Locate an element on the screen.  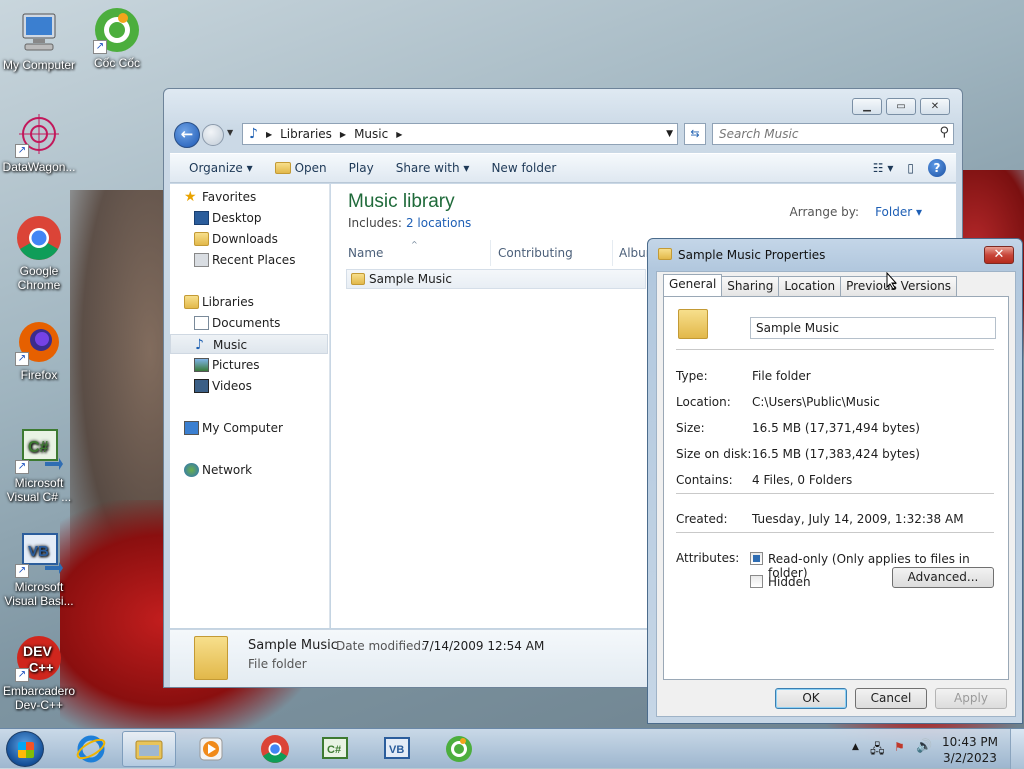
tab-general: General is located at coordinates (693, 285).